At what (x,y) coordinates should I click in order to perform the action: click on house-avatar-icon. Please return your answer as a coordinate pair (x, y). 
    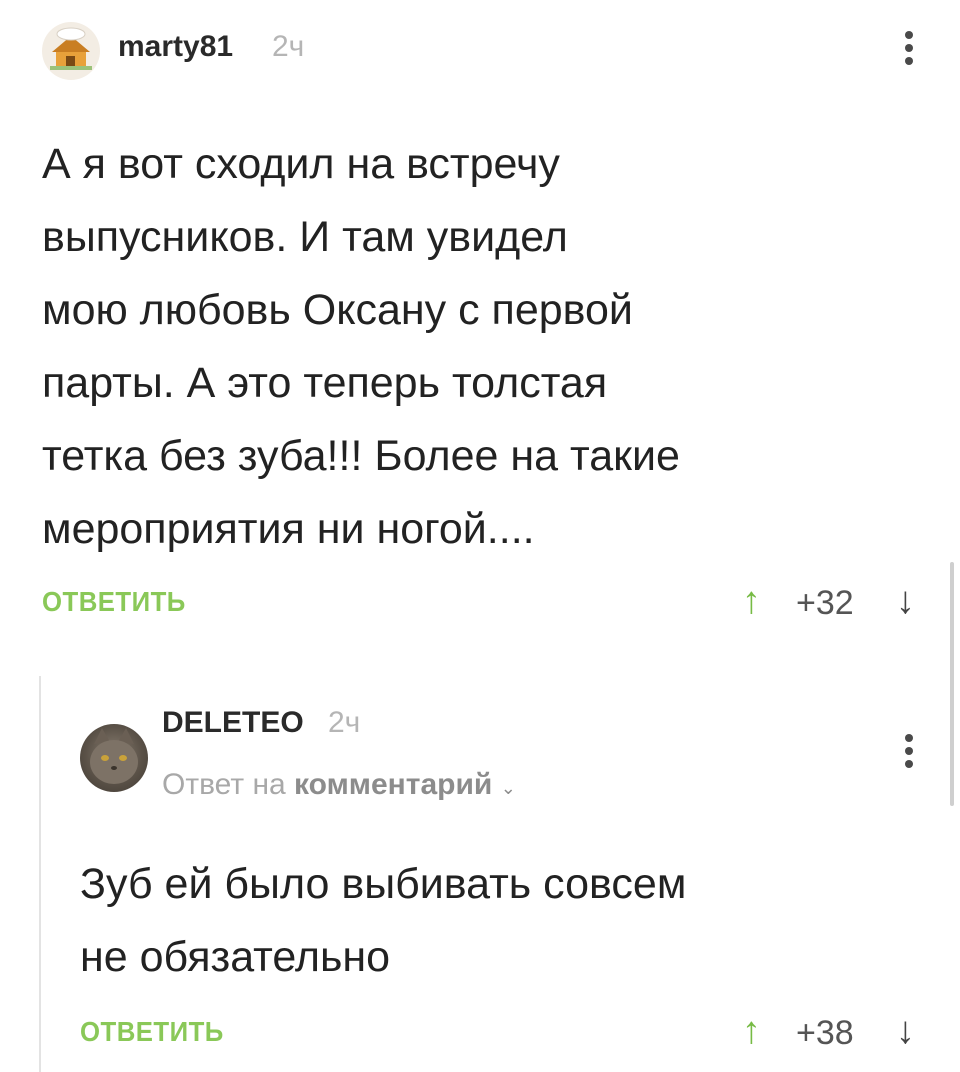
    Looking at the image, I should click on (71, 48).